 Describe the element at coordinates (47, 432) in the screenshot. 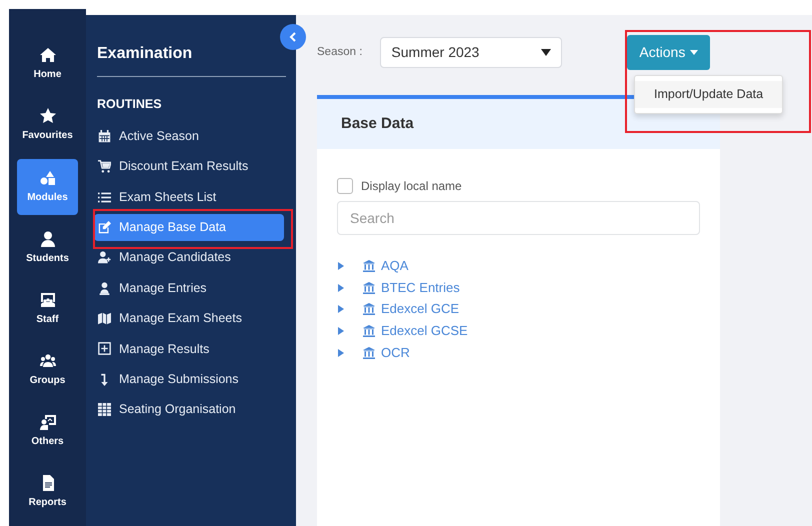

I see `rail-nav-item: Others` at that location.